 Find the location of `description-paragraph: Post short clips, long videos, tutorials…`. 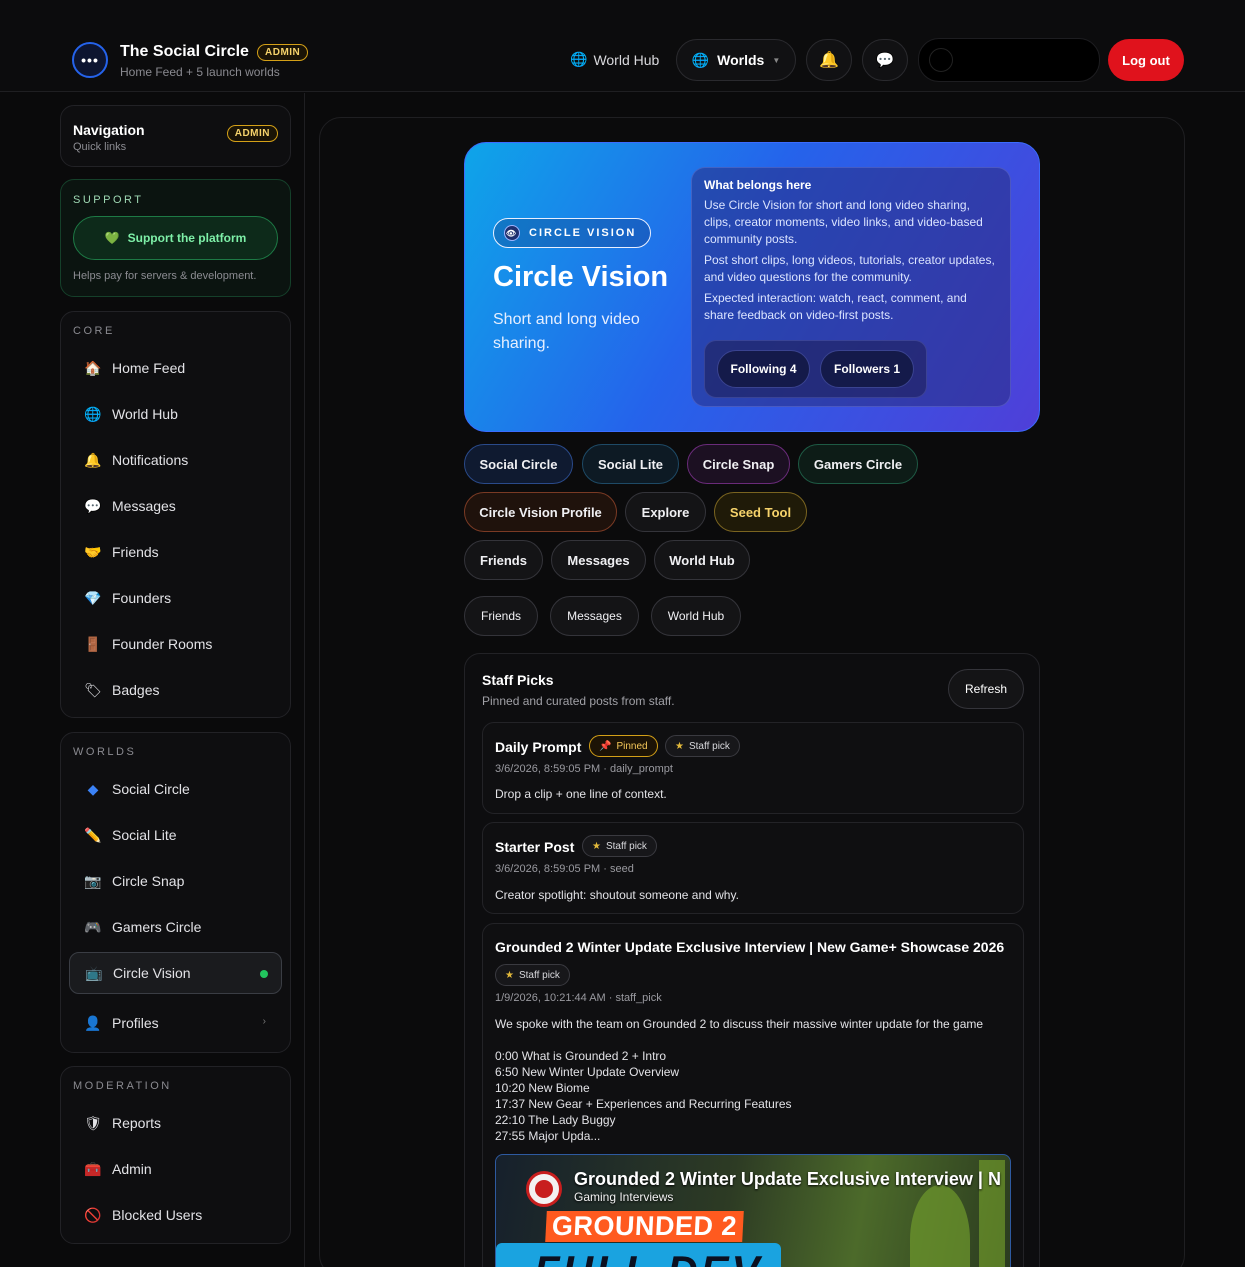

description-paragraph: Post short clips, long videos, tutorials… is located at coordinates (849, 268).